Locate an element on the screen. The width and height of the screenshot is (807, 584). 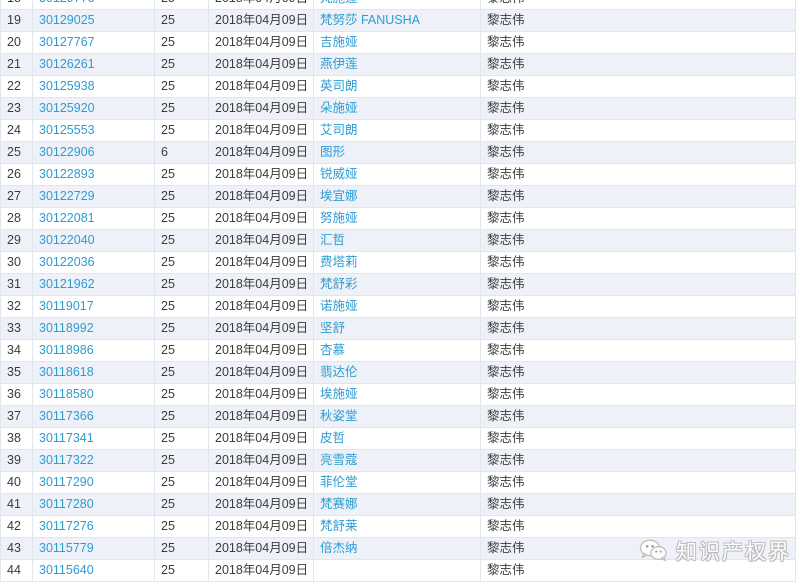
table-row: 41 30117280 25 2018年04月09日 梵赛娜 黎志伟 is located at coordinates (398, 504).